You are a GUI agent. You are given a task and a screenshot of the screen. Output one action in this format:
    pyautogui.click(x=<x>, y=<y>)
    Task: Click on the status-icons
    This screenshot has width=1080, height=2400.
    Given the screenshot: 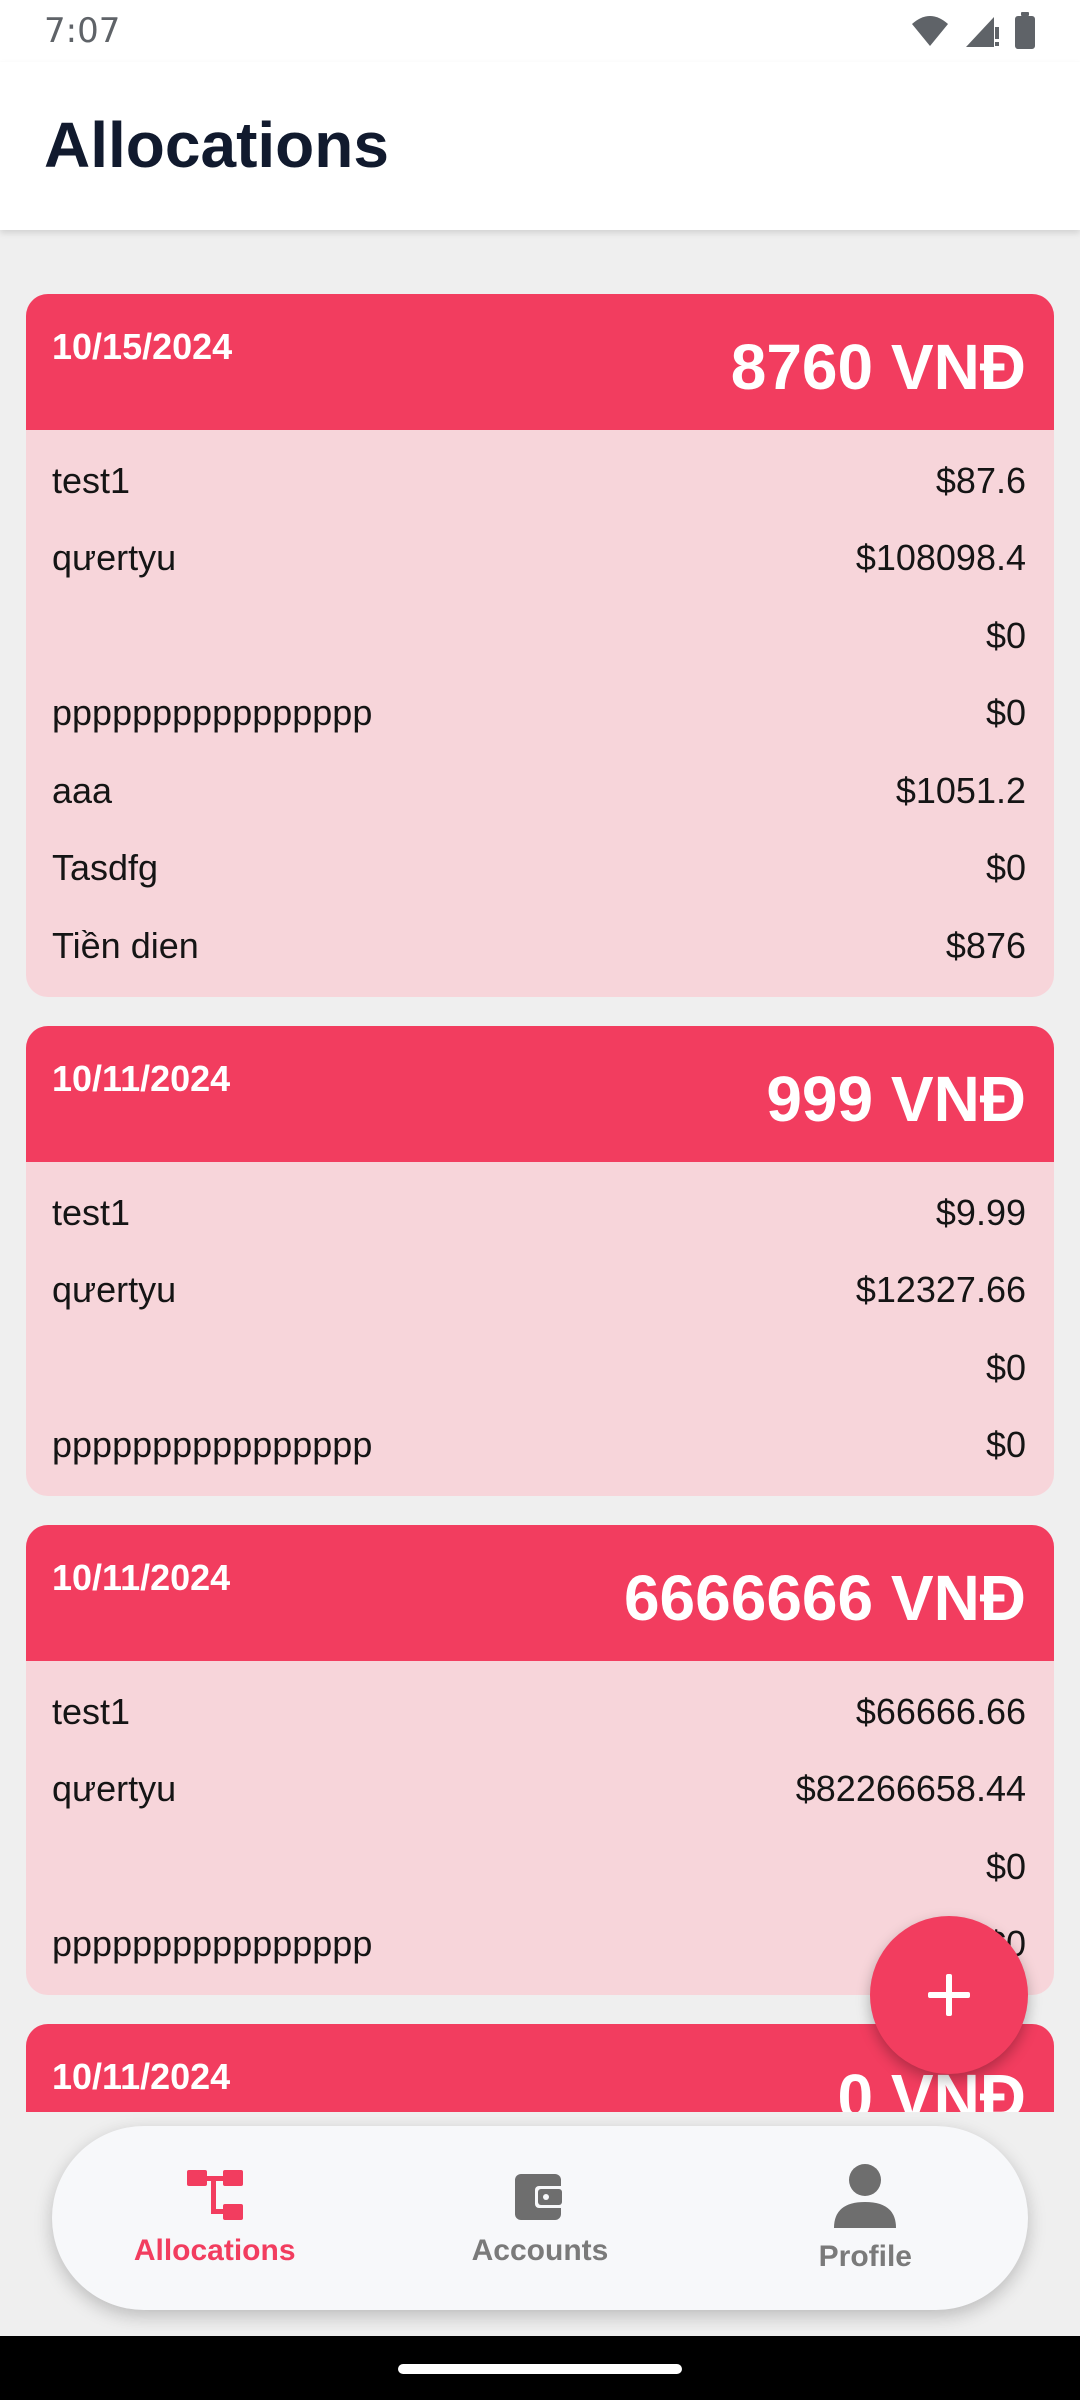 What is the action you would take?
    pyautogui.click(x=973, y=31)
    